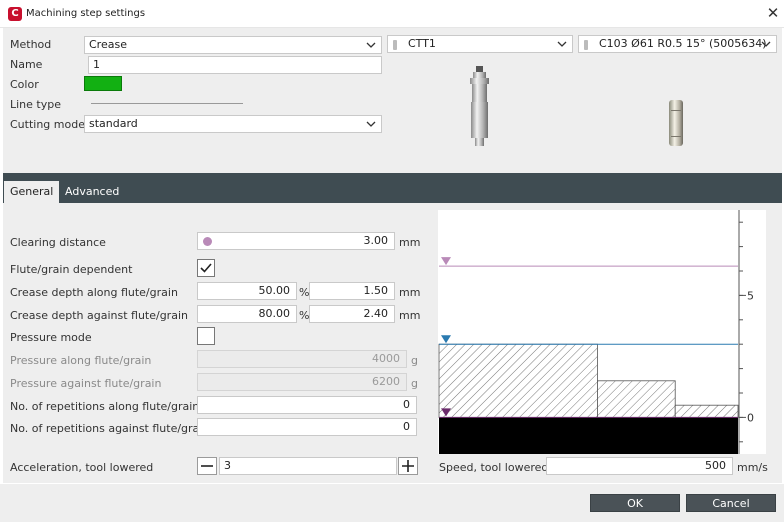  Describe the element at coordinates (750, 295) in the screenshot. I see `y-axis-tick-label: 5` at that location.